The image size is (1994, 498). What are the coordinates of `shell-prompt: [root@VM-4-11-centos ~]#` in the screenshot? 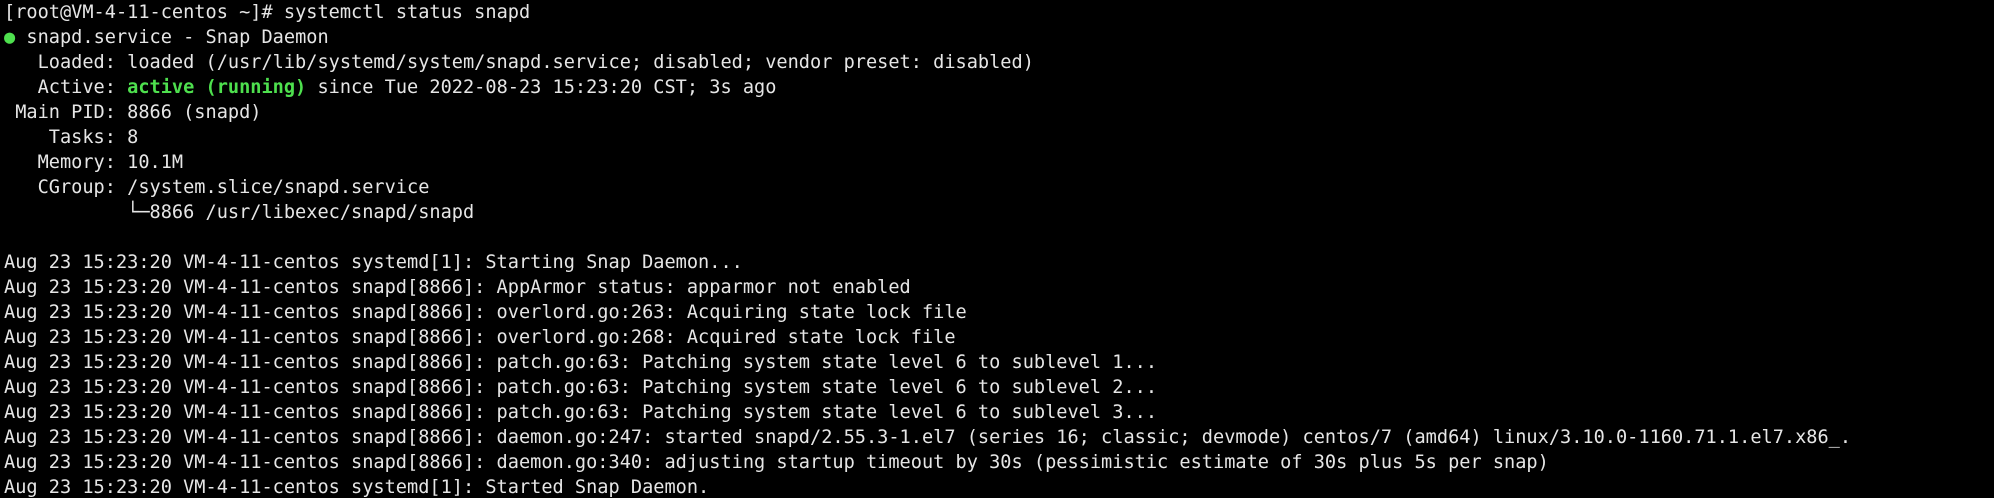 It's located at (144, 12).